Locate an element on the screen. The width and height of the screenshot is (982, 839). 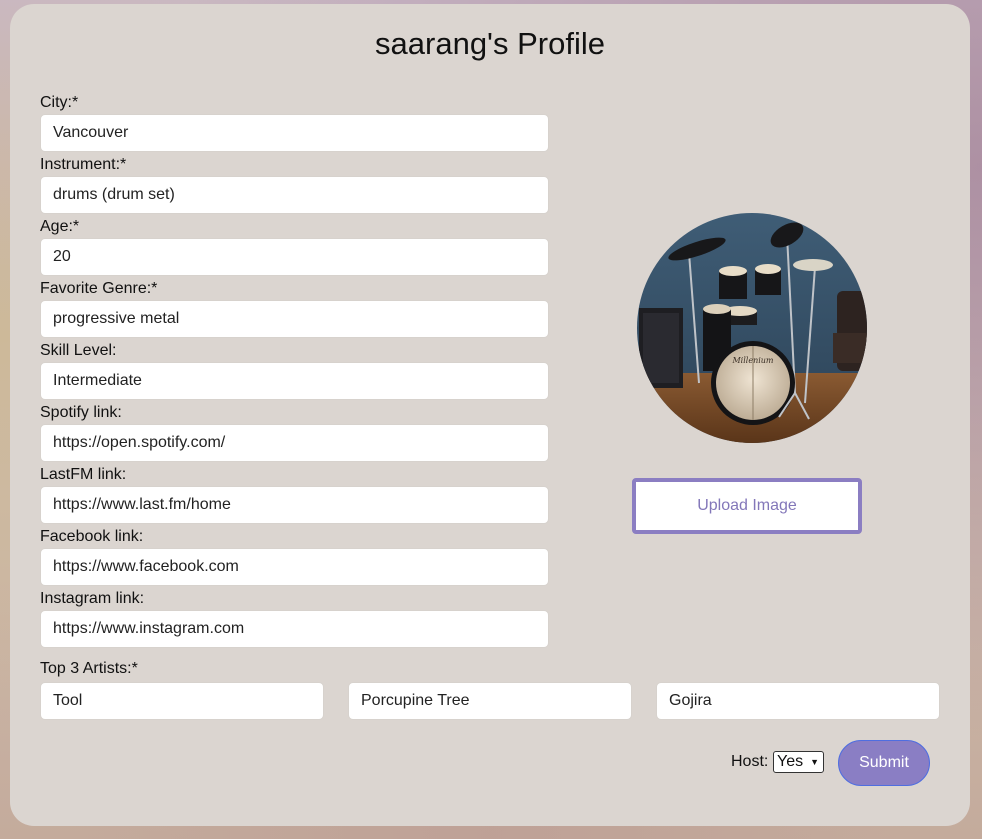
instrument-input is located at coordinates (294, 195).